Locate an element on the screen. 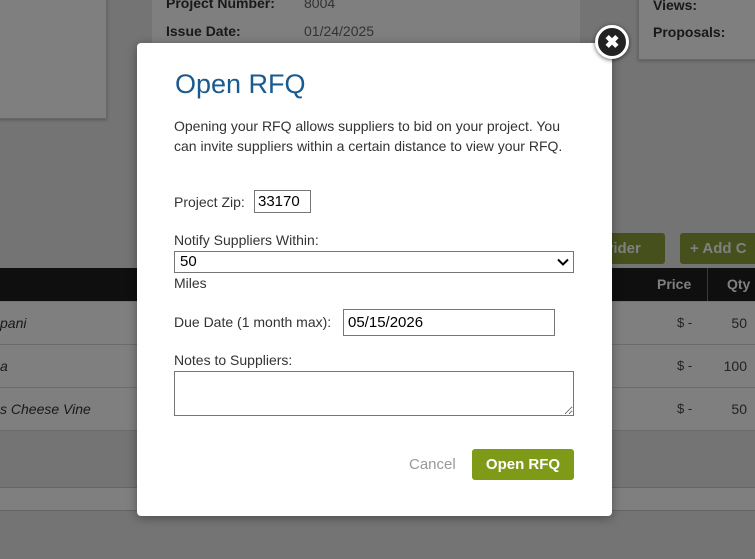 Image resolution: width=755 pixels, height=559 pixels. due-date-input is located at coordinates (449, 322).